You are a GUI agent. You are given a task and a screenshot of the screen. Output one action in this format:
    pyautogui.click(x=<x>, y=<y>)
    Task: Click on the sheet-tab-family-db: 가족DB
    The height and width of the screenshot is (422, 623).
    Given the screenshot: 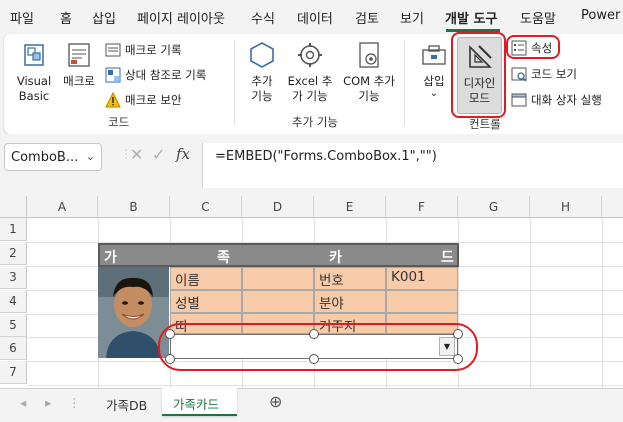 What is the action you would take?
    pyautogui.click(x=126, y=404)
    